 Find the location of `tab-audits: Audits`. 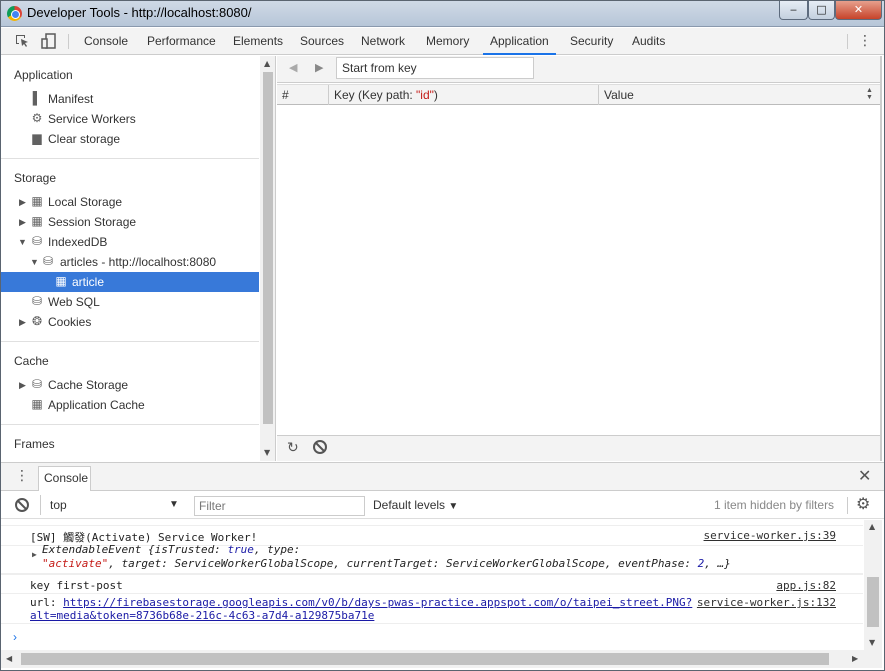

tab-audits: Audits is located at coordinates (648, 41).